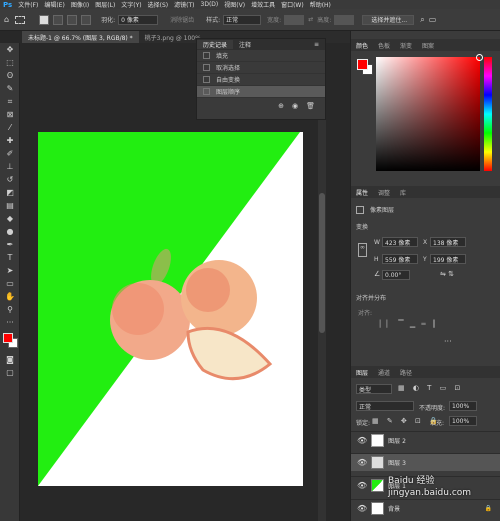  What do you see at coordinates (20, 19) in the screenshot?
I see `marquee-tool-icon` at bounding box center [20, 19].